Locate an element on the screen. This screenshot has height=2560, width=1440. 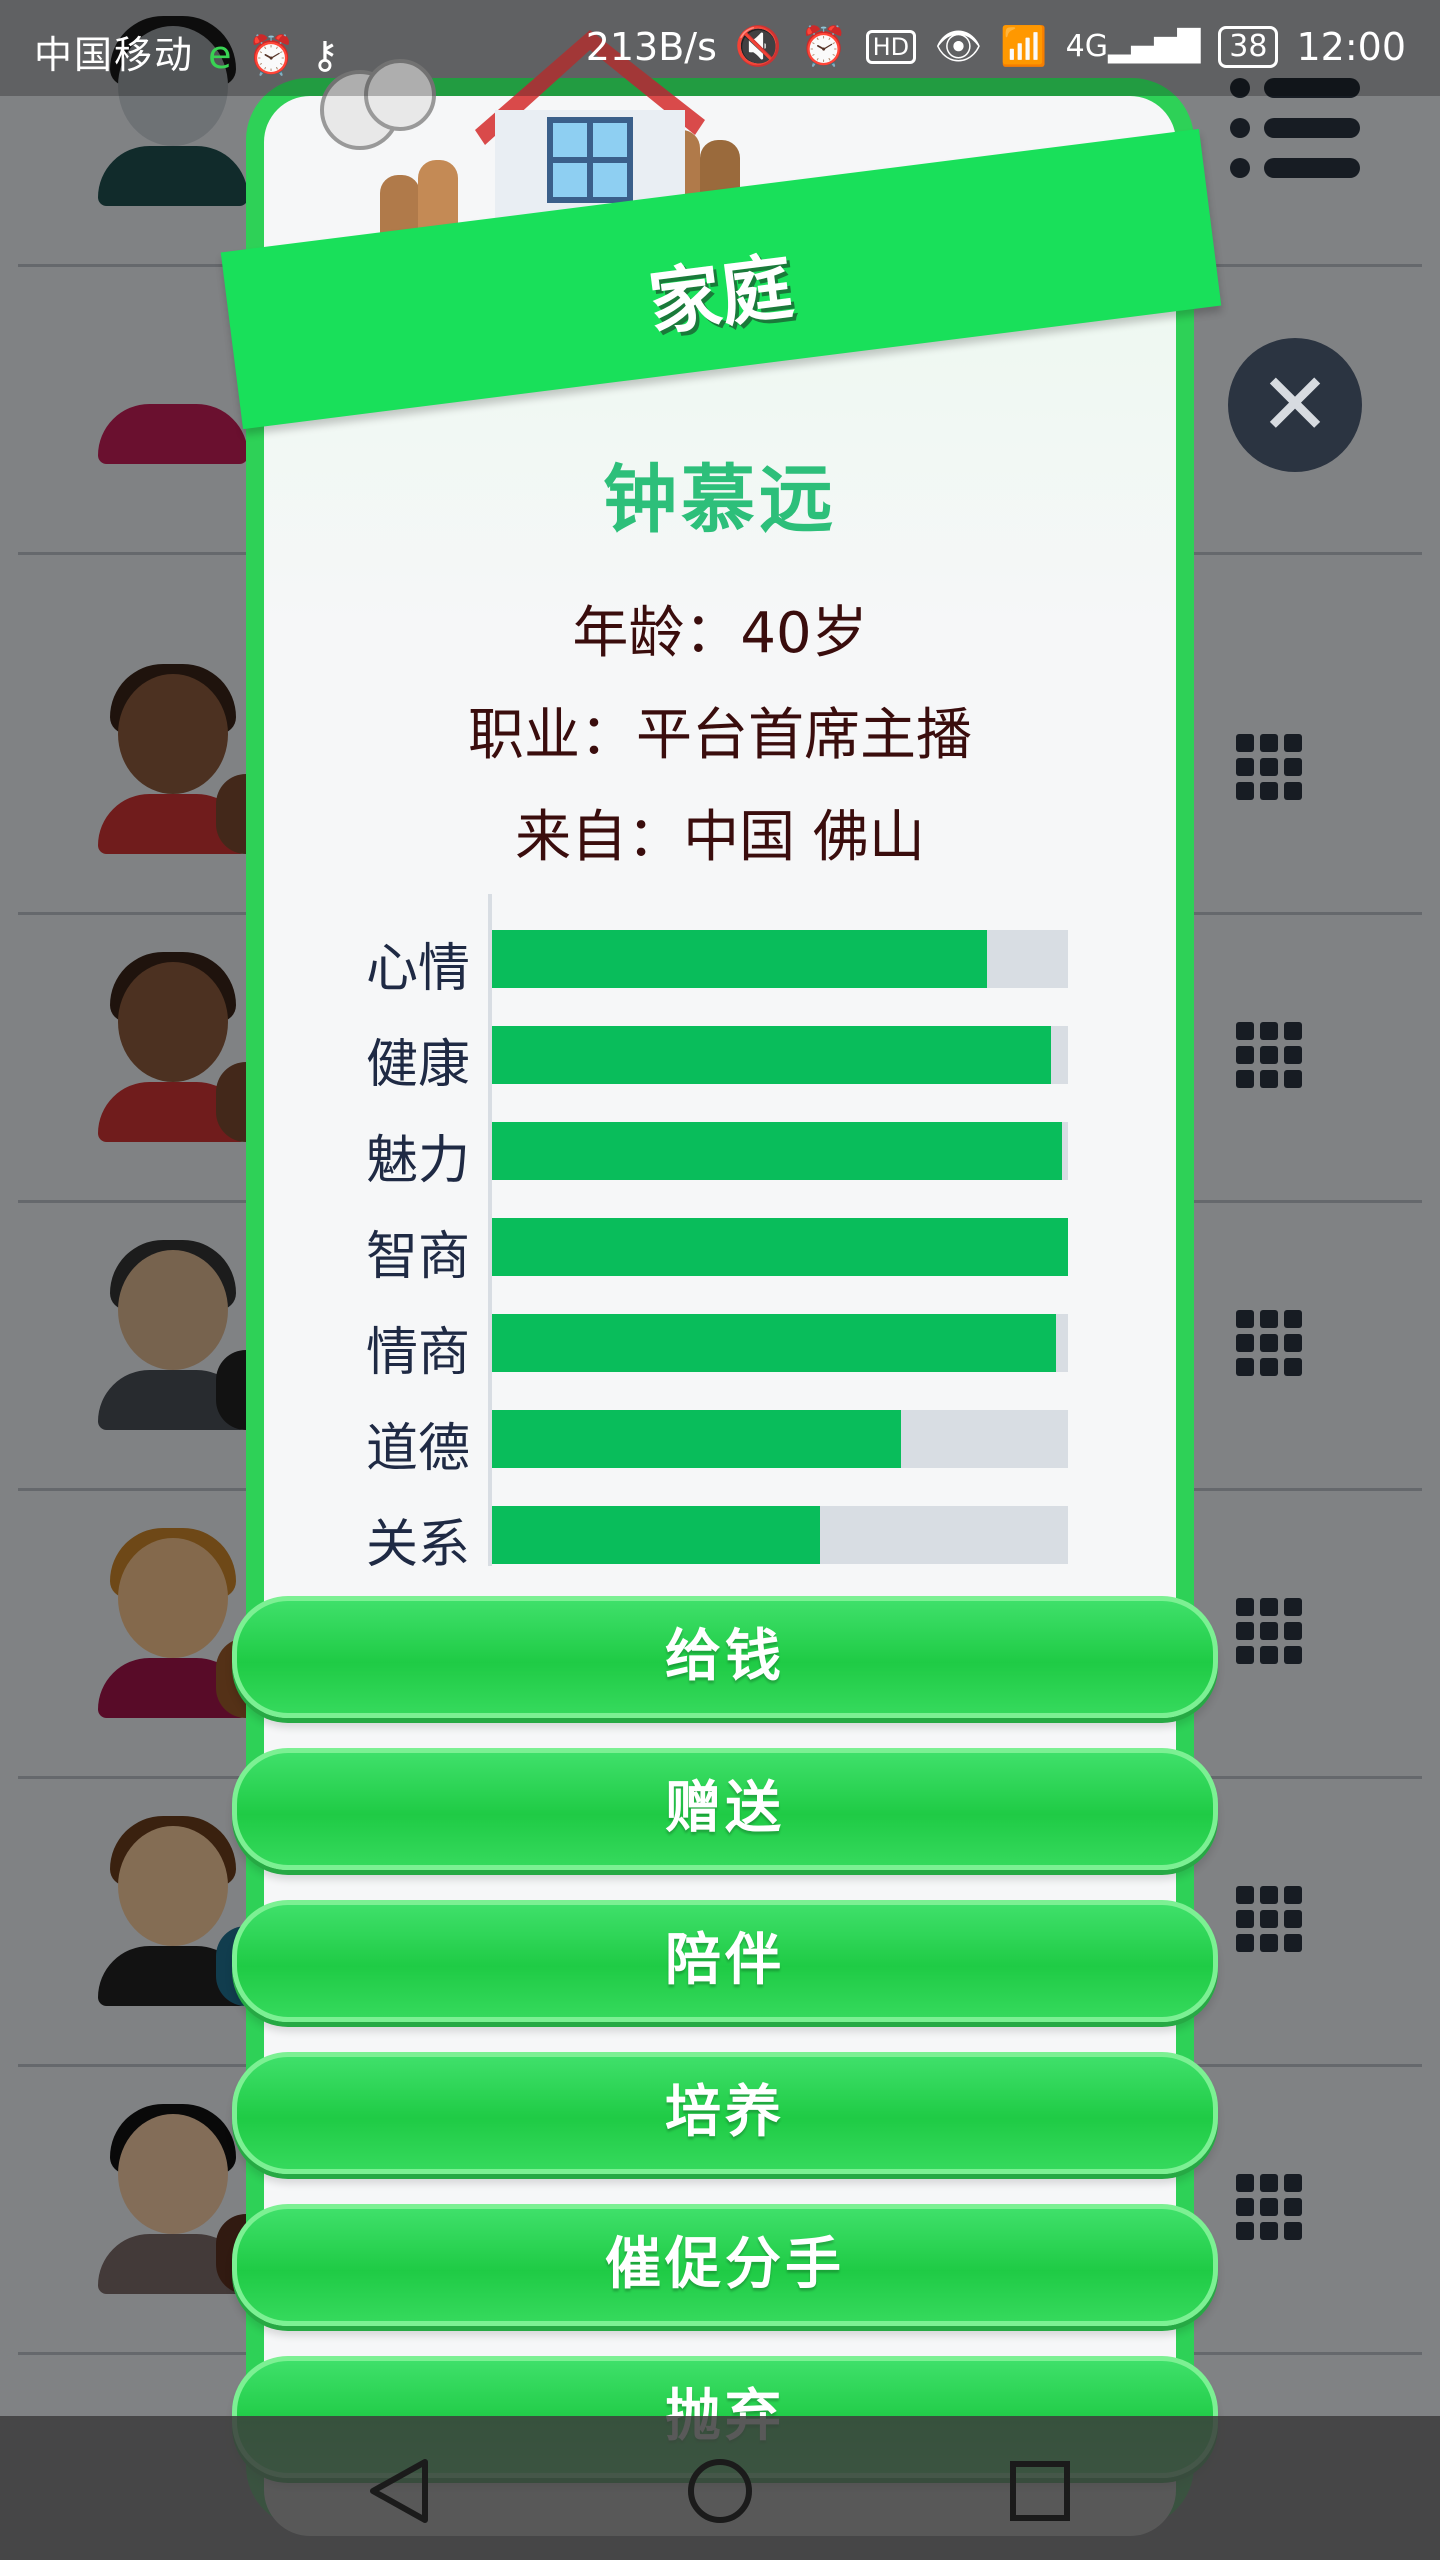
mute-icon: 🔇 is located at coordinates (758, 46).